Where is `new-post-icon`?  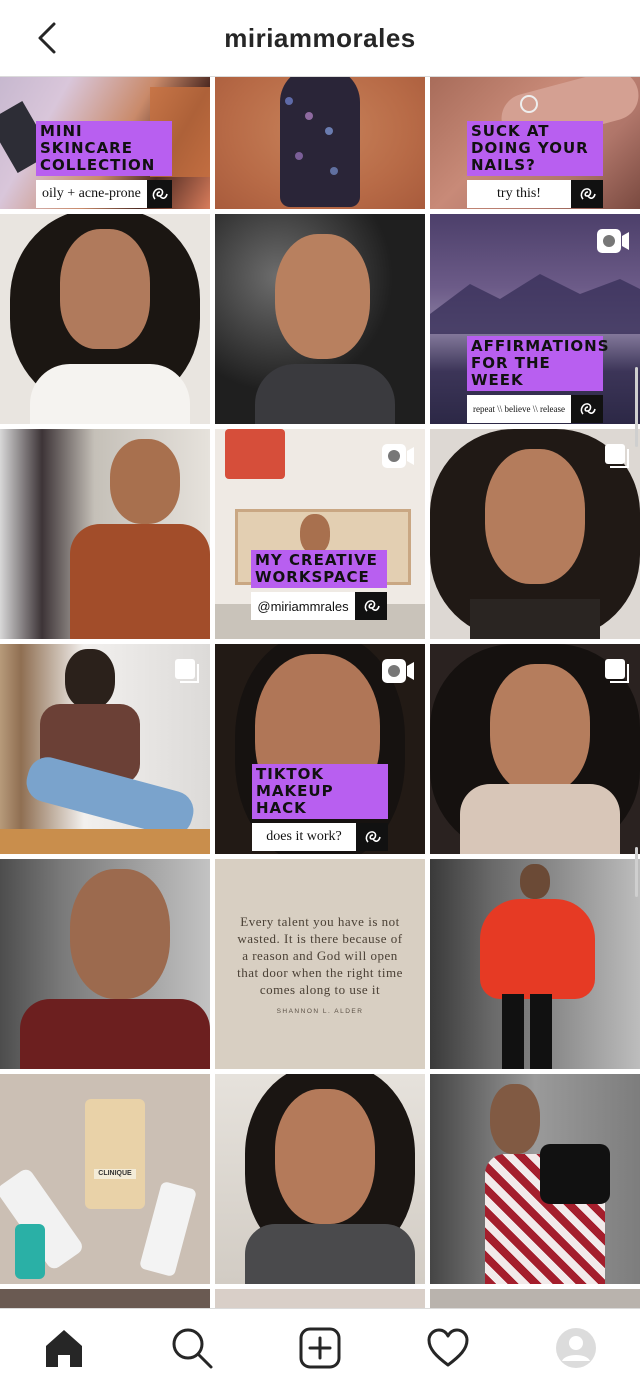
new-post-icon is located at coordinates (320, 1347).